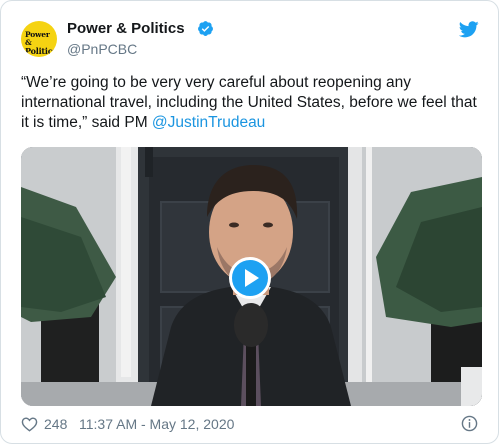 The image size is (500, 445). What do you see at coordinates (41, 51) in the screenshot?
I see `avatar-logo-line2: Politics` at bounding box center [41, 51].